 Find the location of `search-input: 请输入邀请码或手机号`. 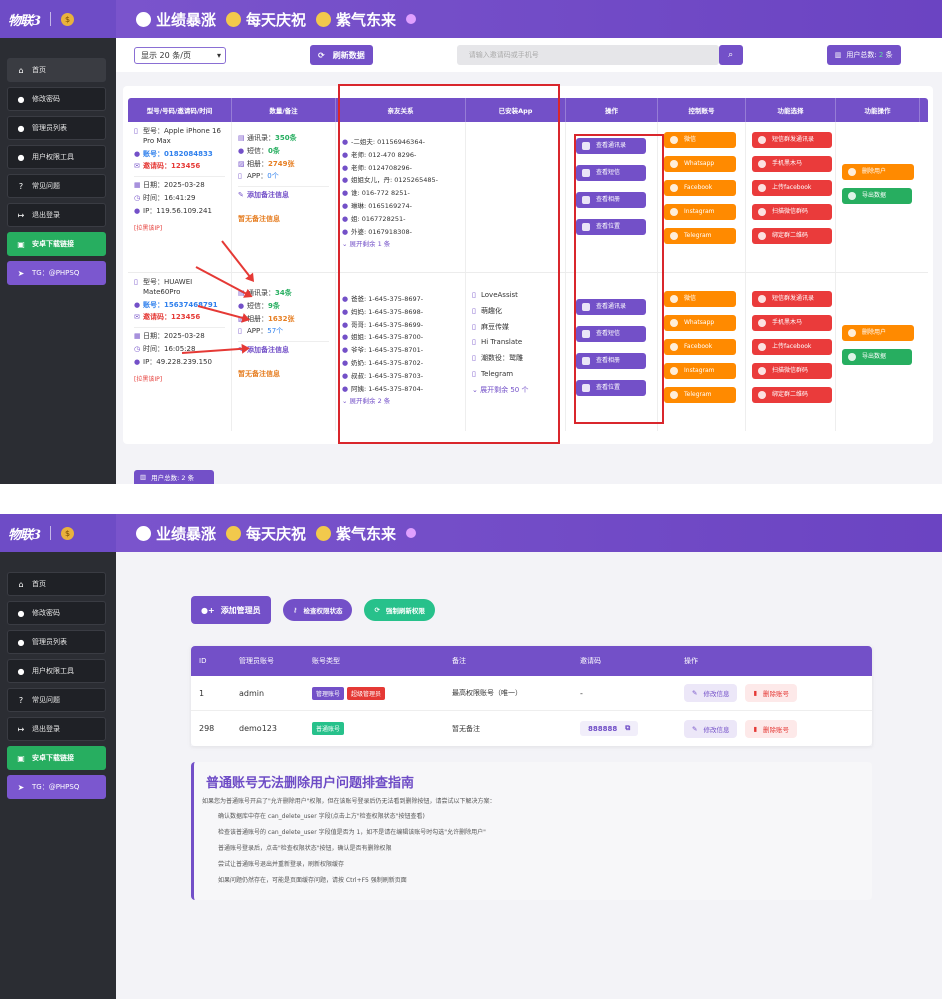

search-input: 请输入邀请码或手机号 is located at coordinates (587, 55).